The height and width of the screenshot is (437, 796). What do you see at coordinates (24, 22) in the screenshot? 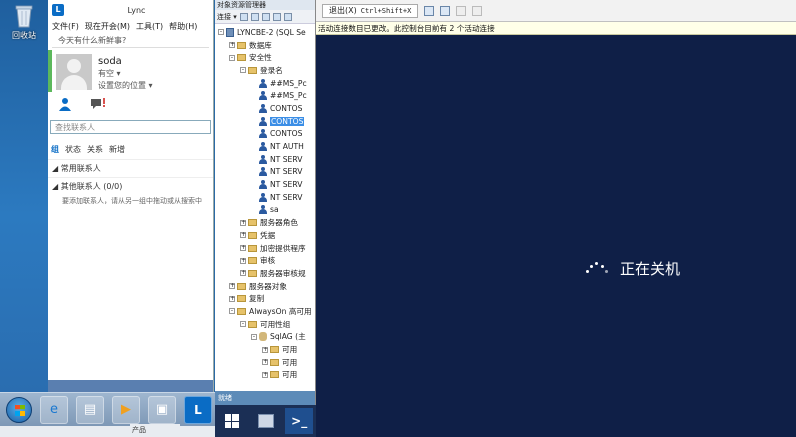
I see `recycle-bin: 回收站` at bounding box center [24, 22].